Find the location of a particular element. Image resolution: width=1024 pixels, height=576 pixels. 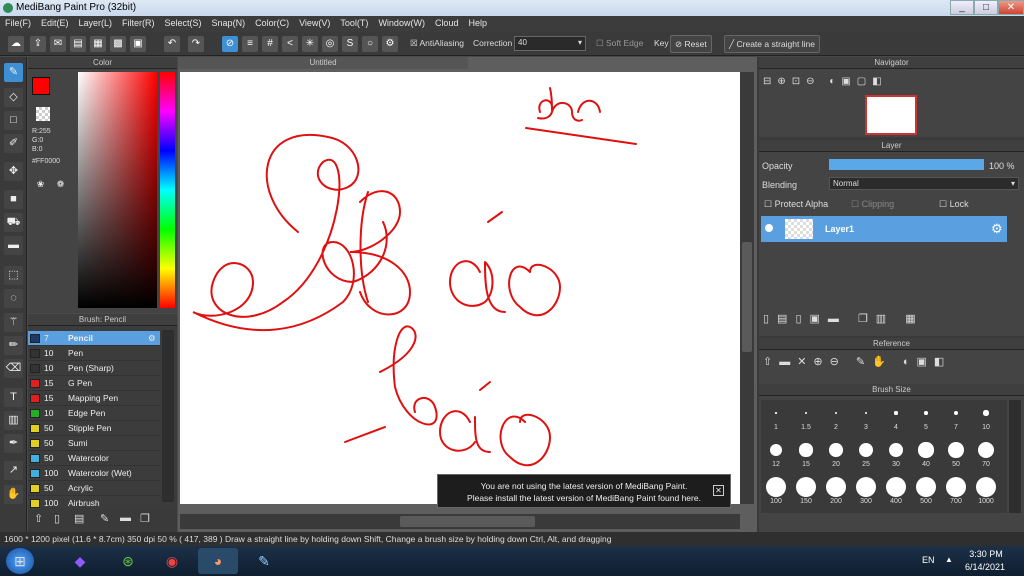

brush-size-cell: 7 is located at coordinates (956, 416).